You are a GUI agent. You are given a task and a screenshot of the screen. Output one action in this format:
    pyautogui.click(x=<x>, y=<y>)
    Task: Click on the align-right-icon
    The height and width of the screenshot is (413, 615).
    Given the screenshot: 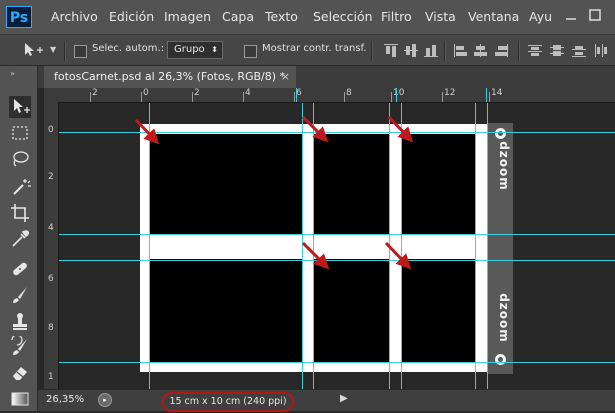 What is the action you would take?
    pyautogui.click(x=501, y=50)
    